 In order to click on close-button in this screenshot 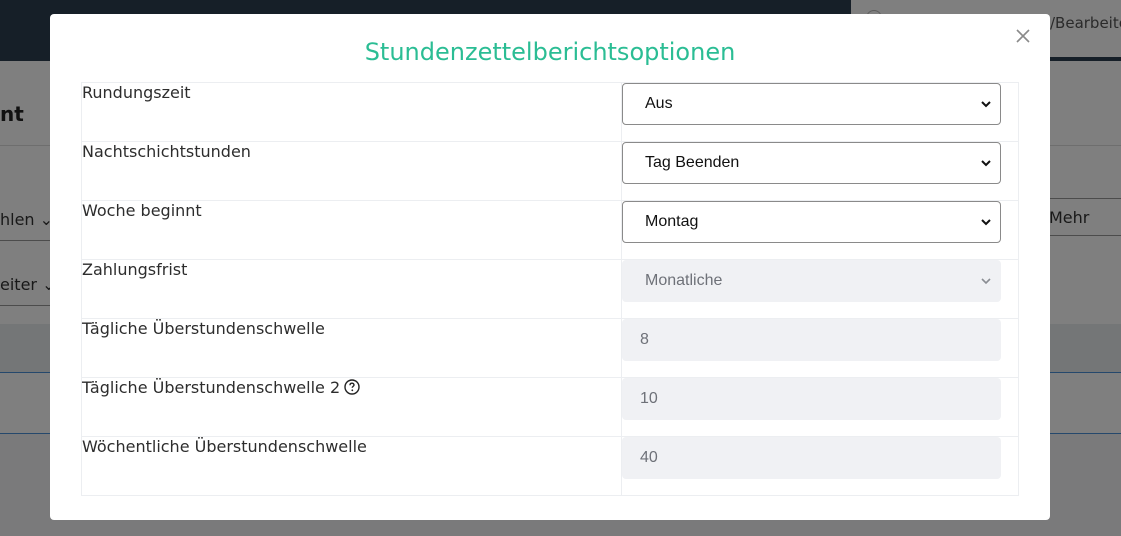, I will do `click(1023, 36)`.